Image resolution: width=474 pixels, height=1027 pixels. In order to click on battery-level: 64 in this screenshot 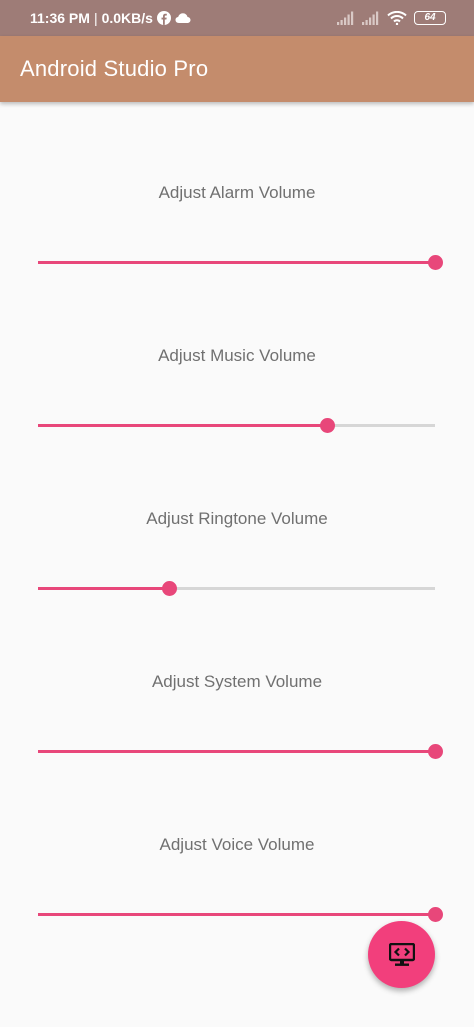, I will do `click(430, 17)`.